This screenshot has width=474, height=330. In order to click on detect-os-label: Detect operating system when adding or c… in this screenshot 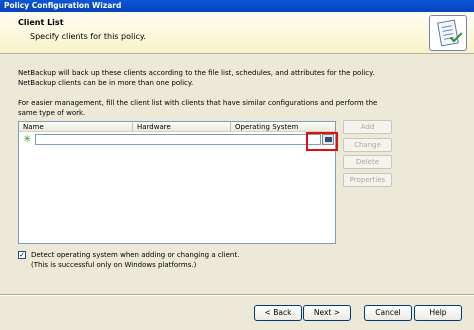, I will do `click(135, 255)`.